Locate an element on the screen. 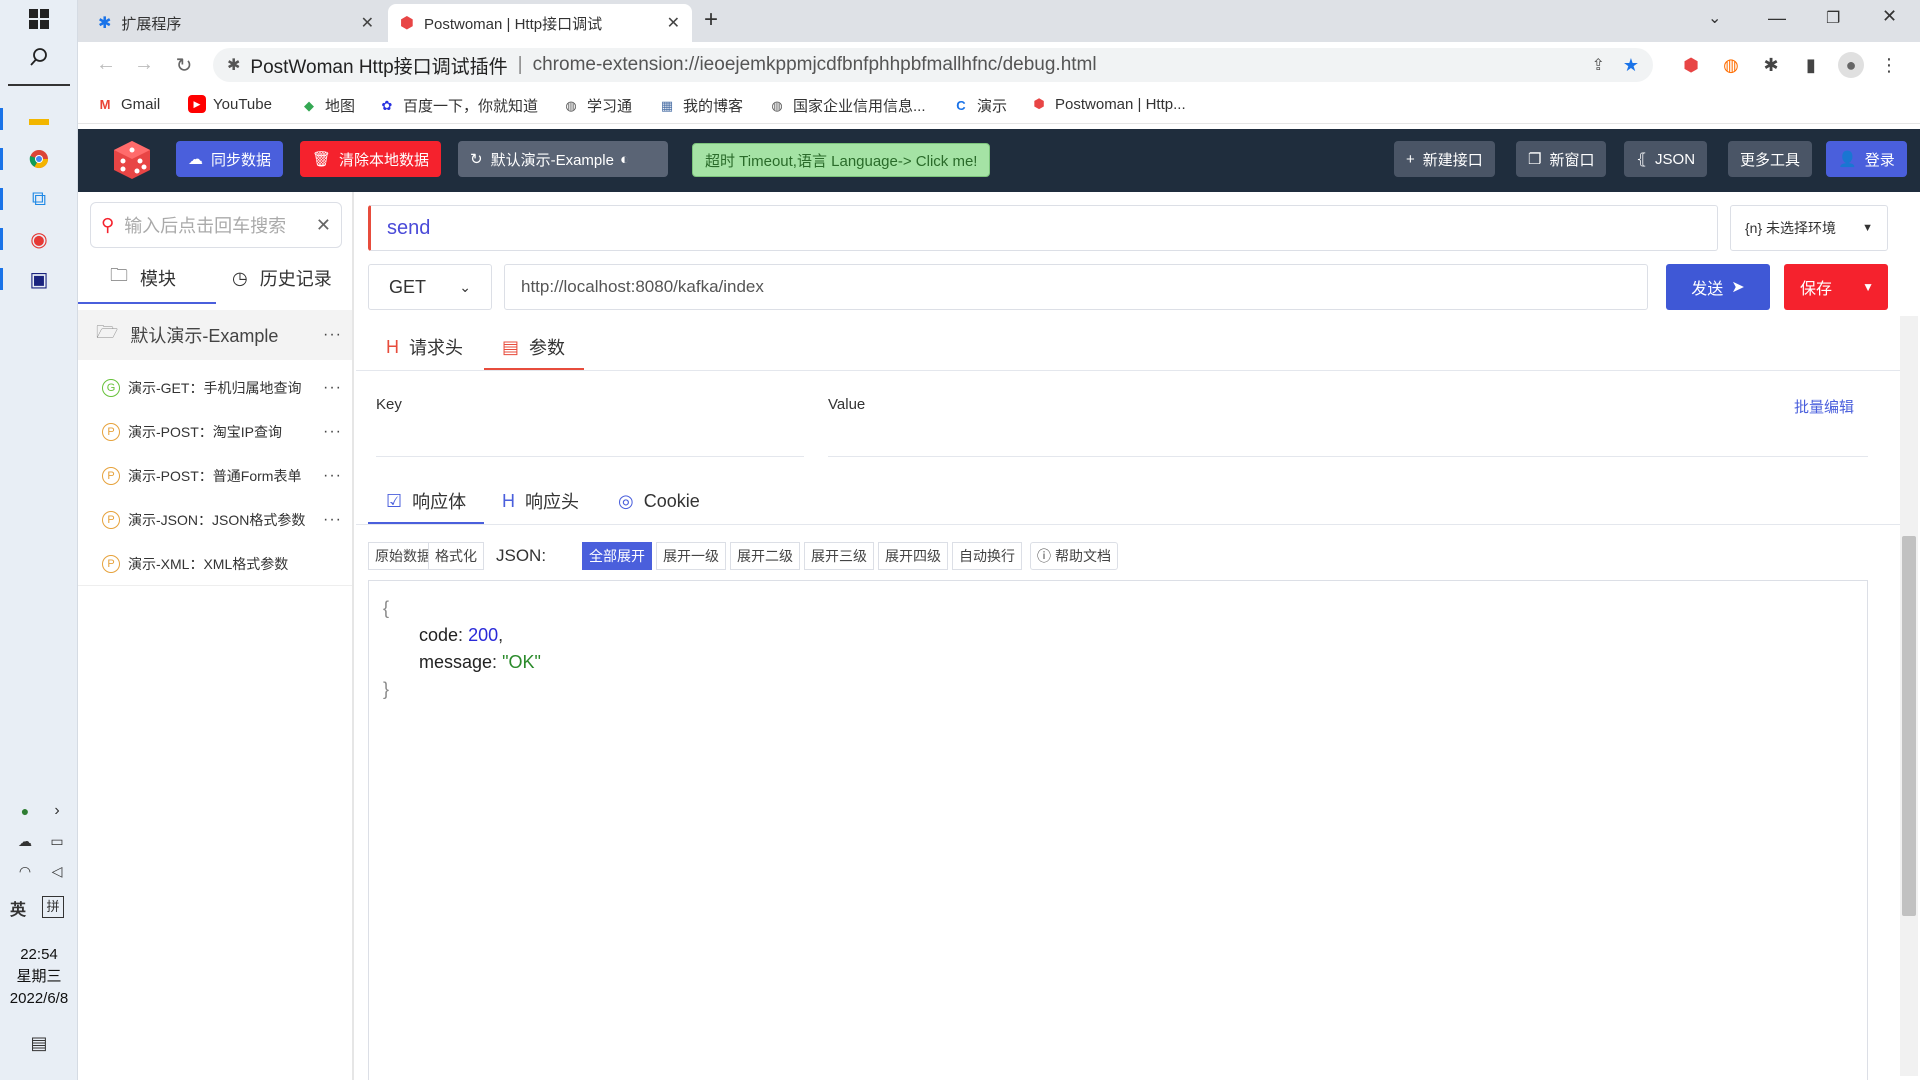 This screenshot has width=1920, height=1080. bookmark-gmail: M Gmail is located at coordinates (128, 104).